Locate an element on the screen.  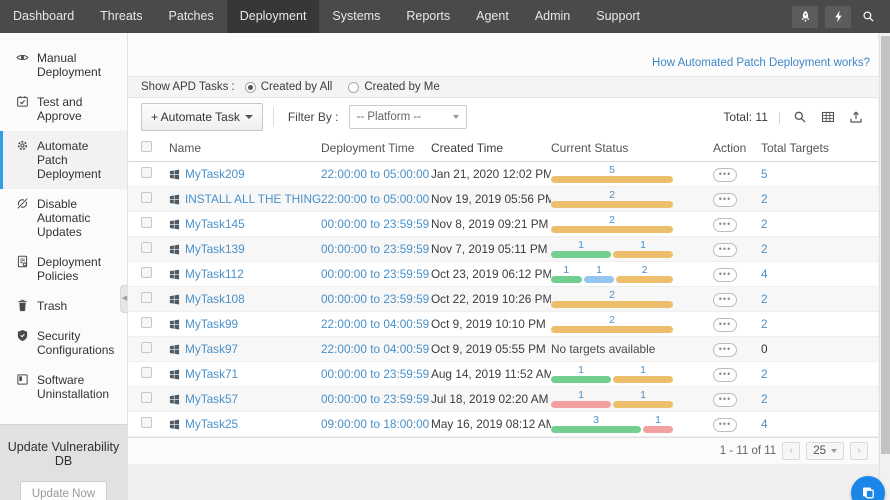
column-chooser-icon is located at coordinates (828, 117).